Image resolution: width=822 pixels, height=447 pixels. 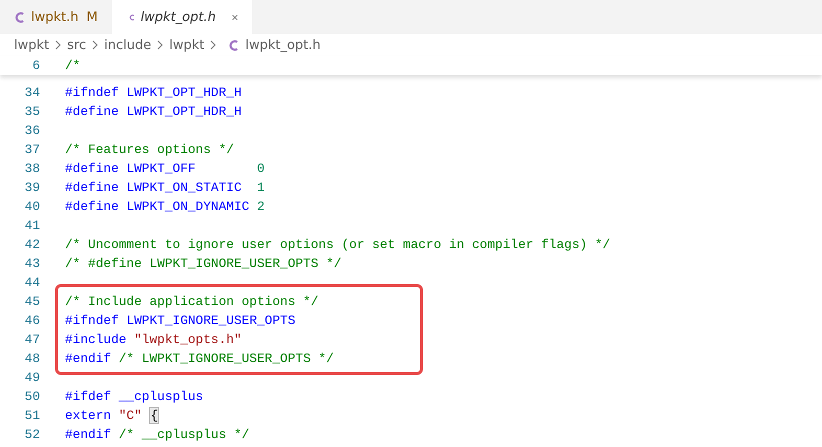 I want to click on code-line: #endif /* LWPKT_IGNORE_USER_OPTS */, so click(x=199, y=358).